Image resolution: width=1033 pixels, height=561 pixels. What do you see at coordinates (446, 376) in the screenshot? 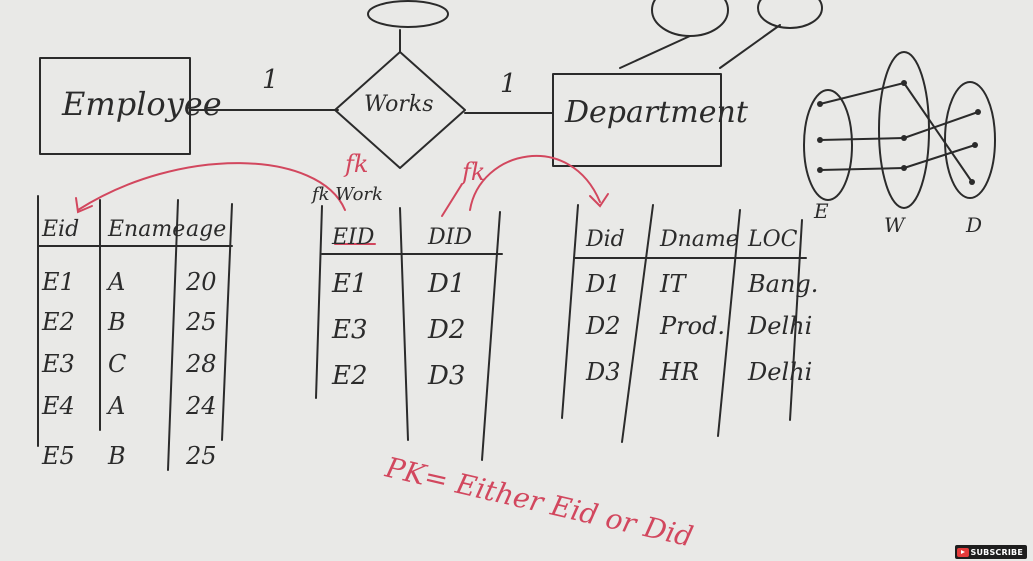
I see `works-table-cell: D3` at bounding box center [446, 376].